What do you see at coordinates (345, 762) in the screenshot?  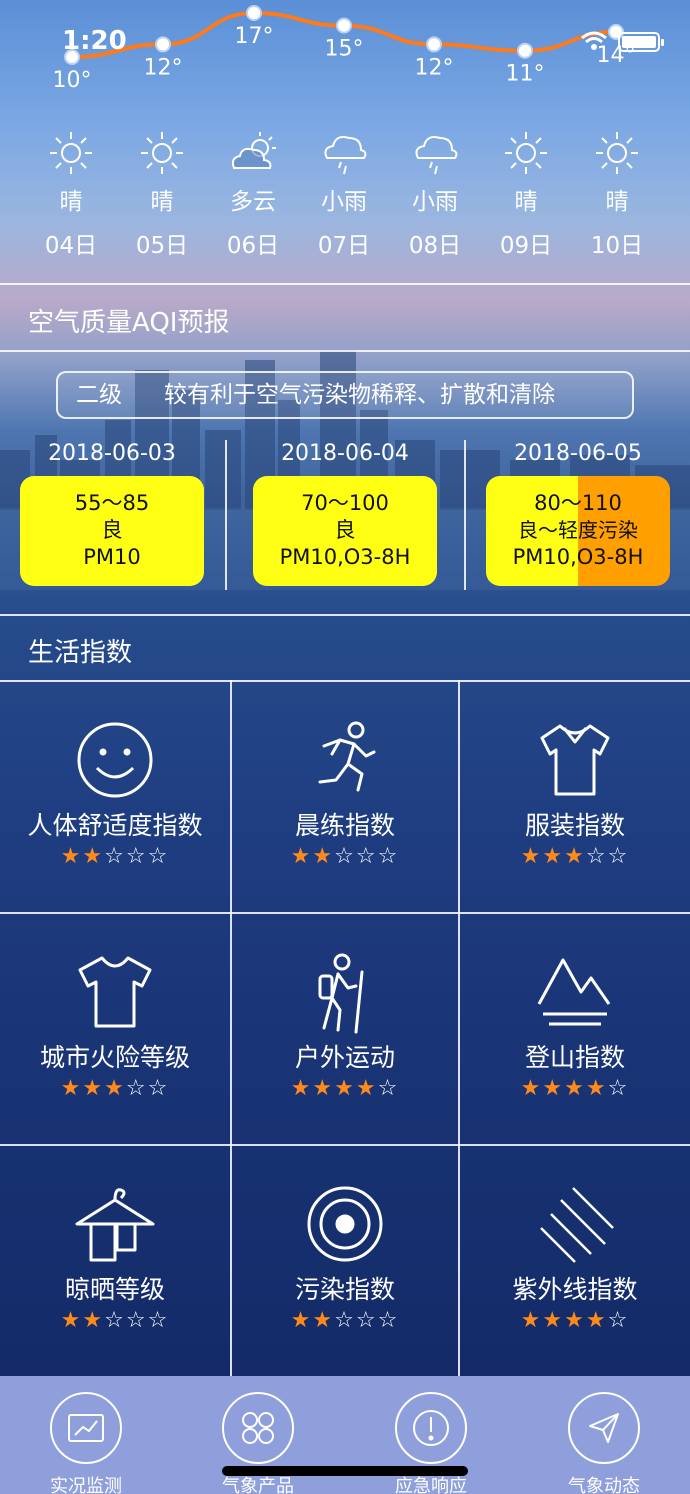 I see `runner-icon` at bounding box center [345, 762].